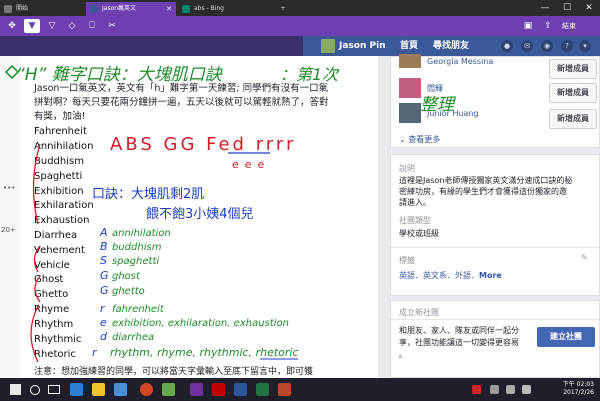 This screenshot has width=600, height=401. Describe the element at coordinates (22, 8) in the screenshot. I see `tab-label: 開始` at that location.